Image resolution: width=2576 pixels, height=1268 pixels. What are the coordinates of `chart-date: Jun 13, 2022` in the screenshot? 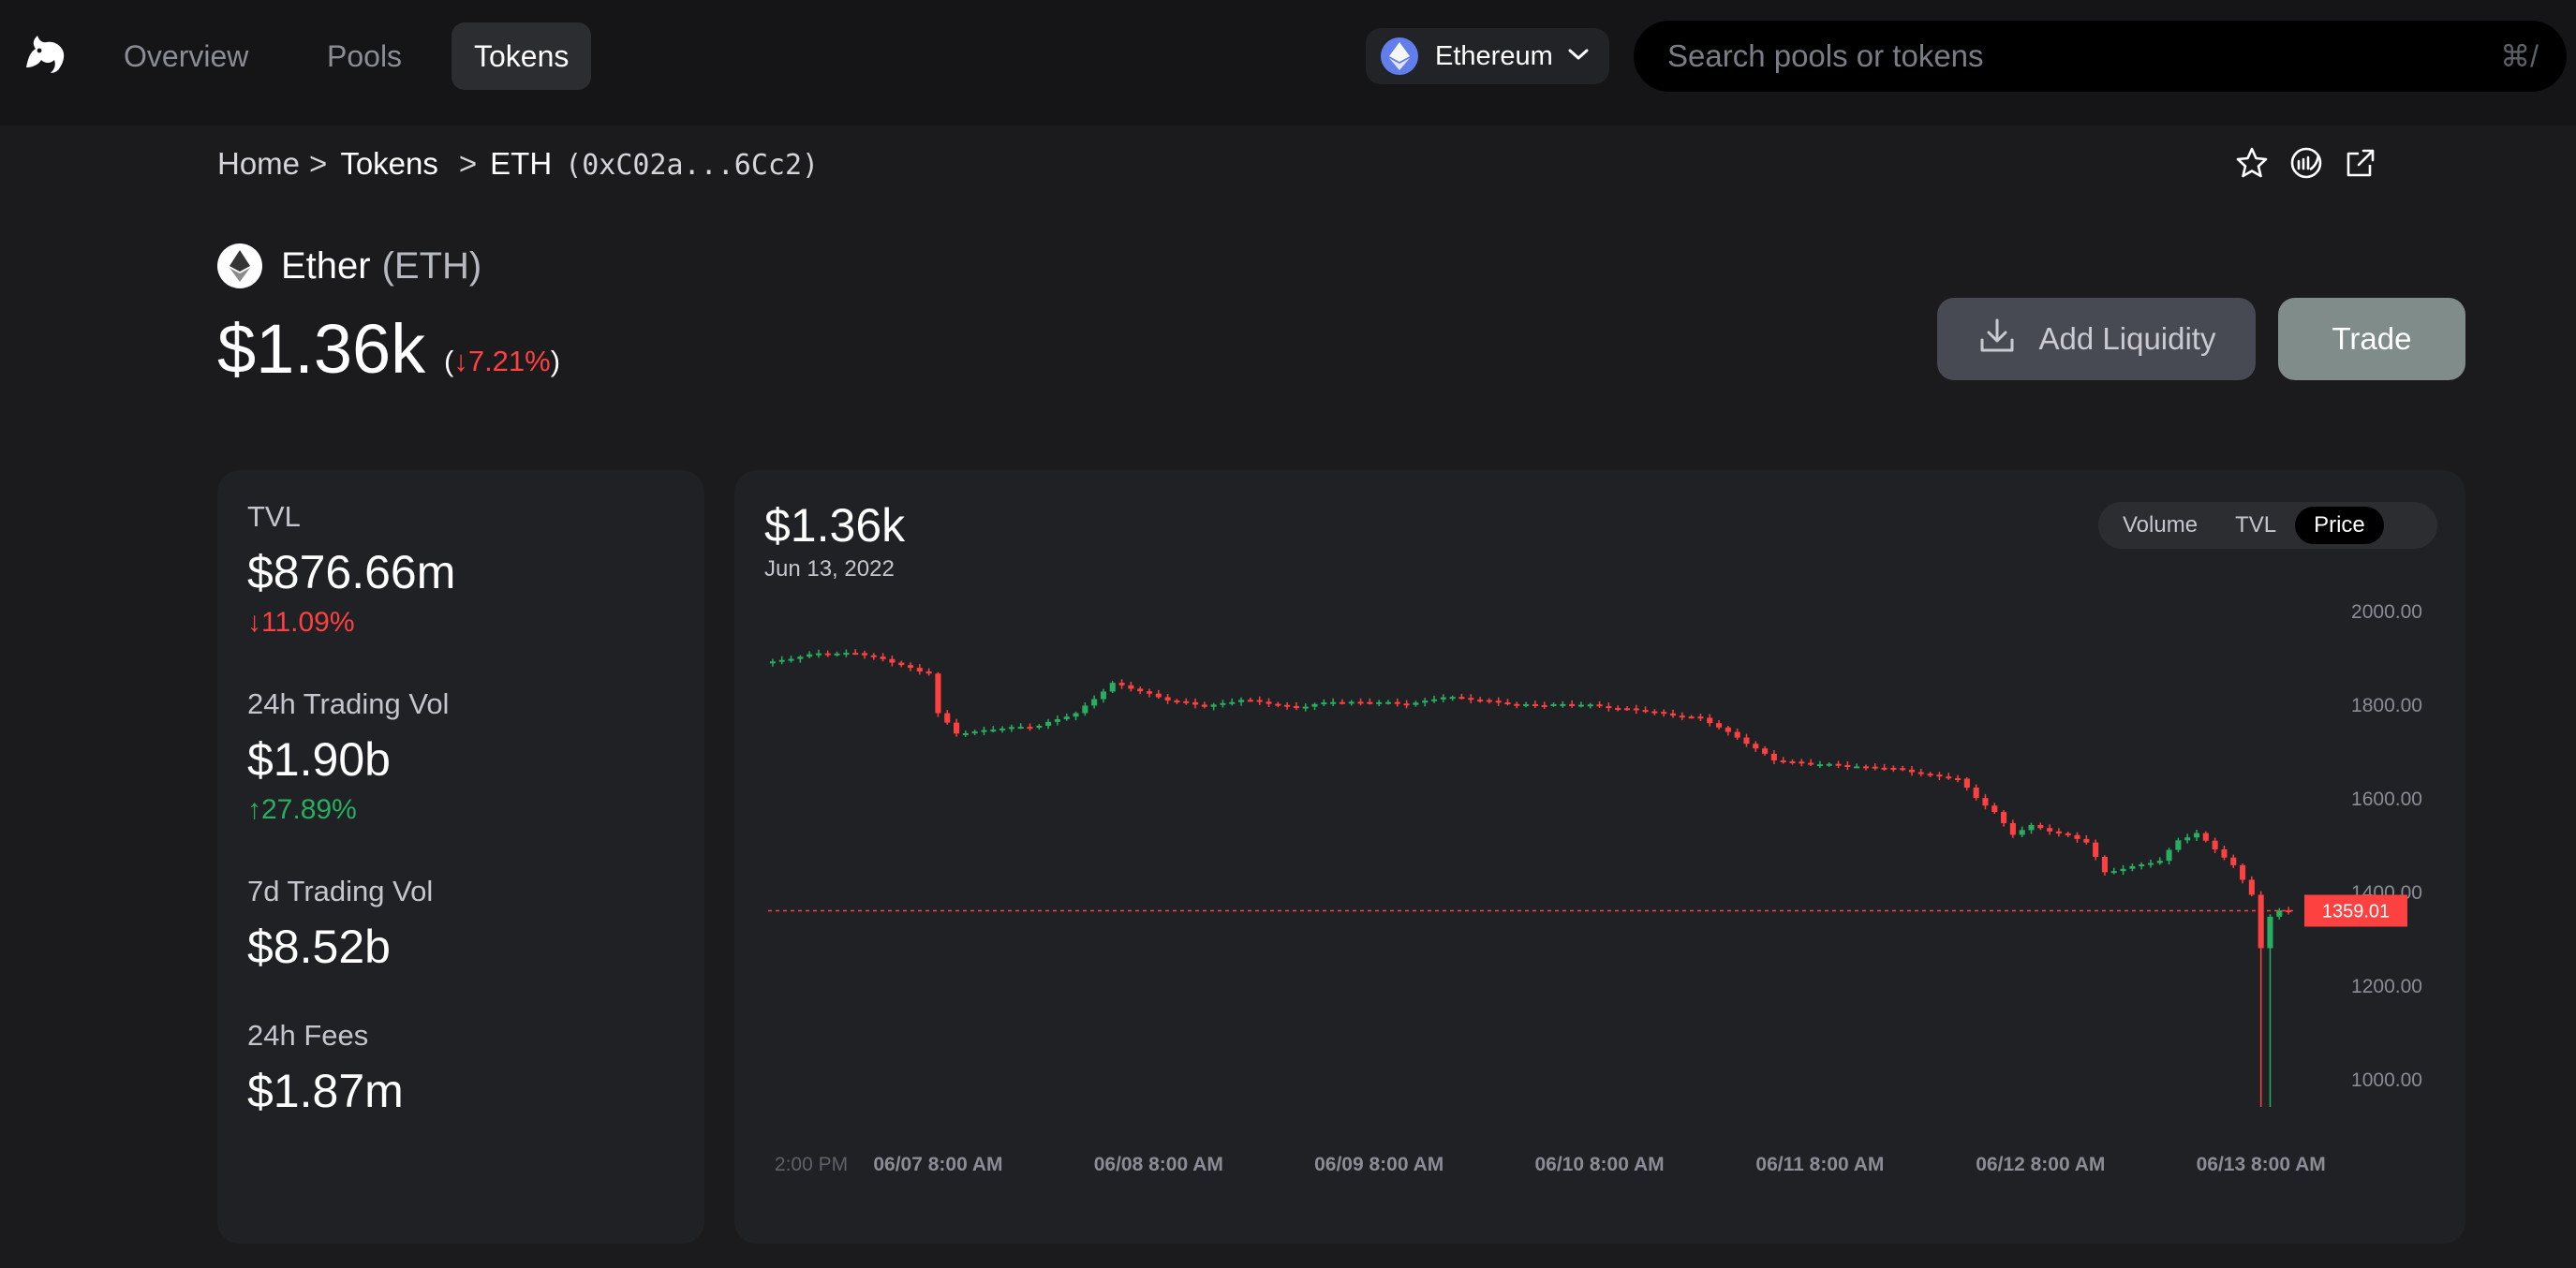 It's located at (829, 569).